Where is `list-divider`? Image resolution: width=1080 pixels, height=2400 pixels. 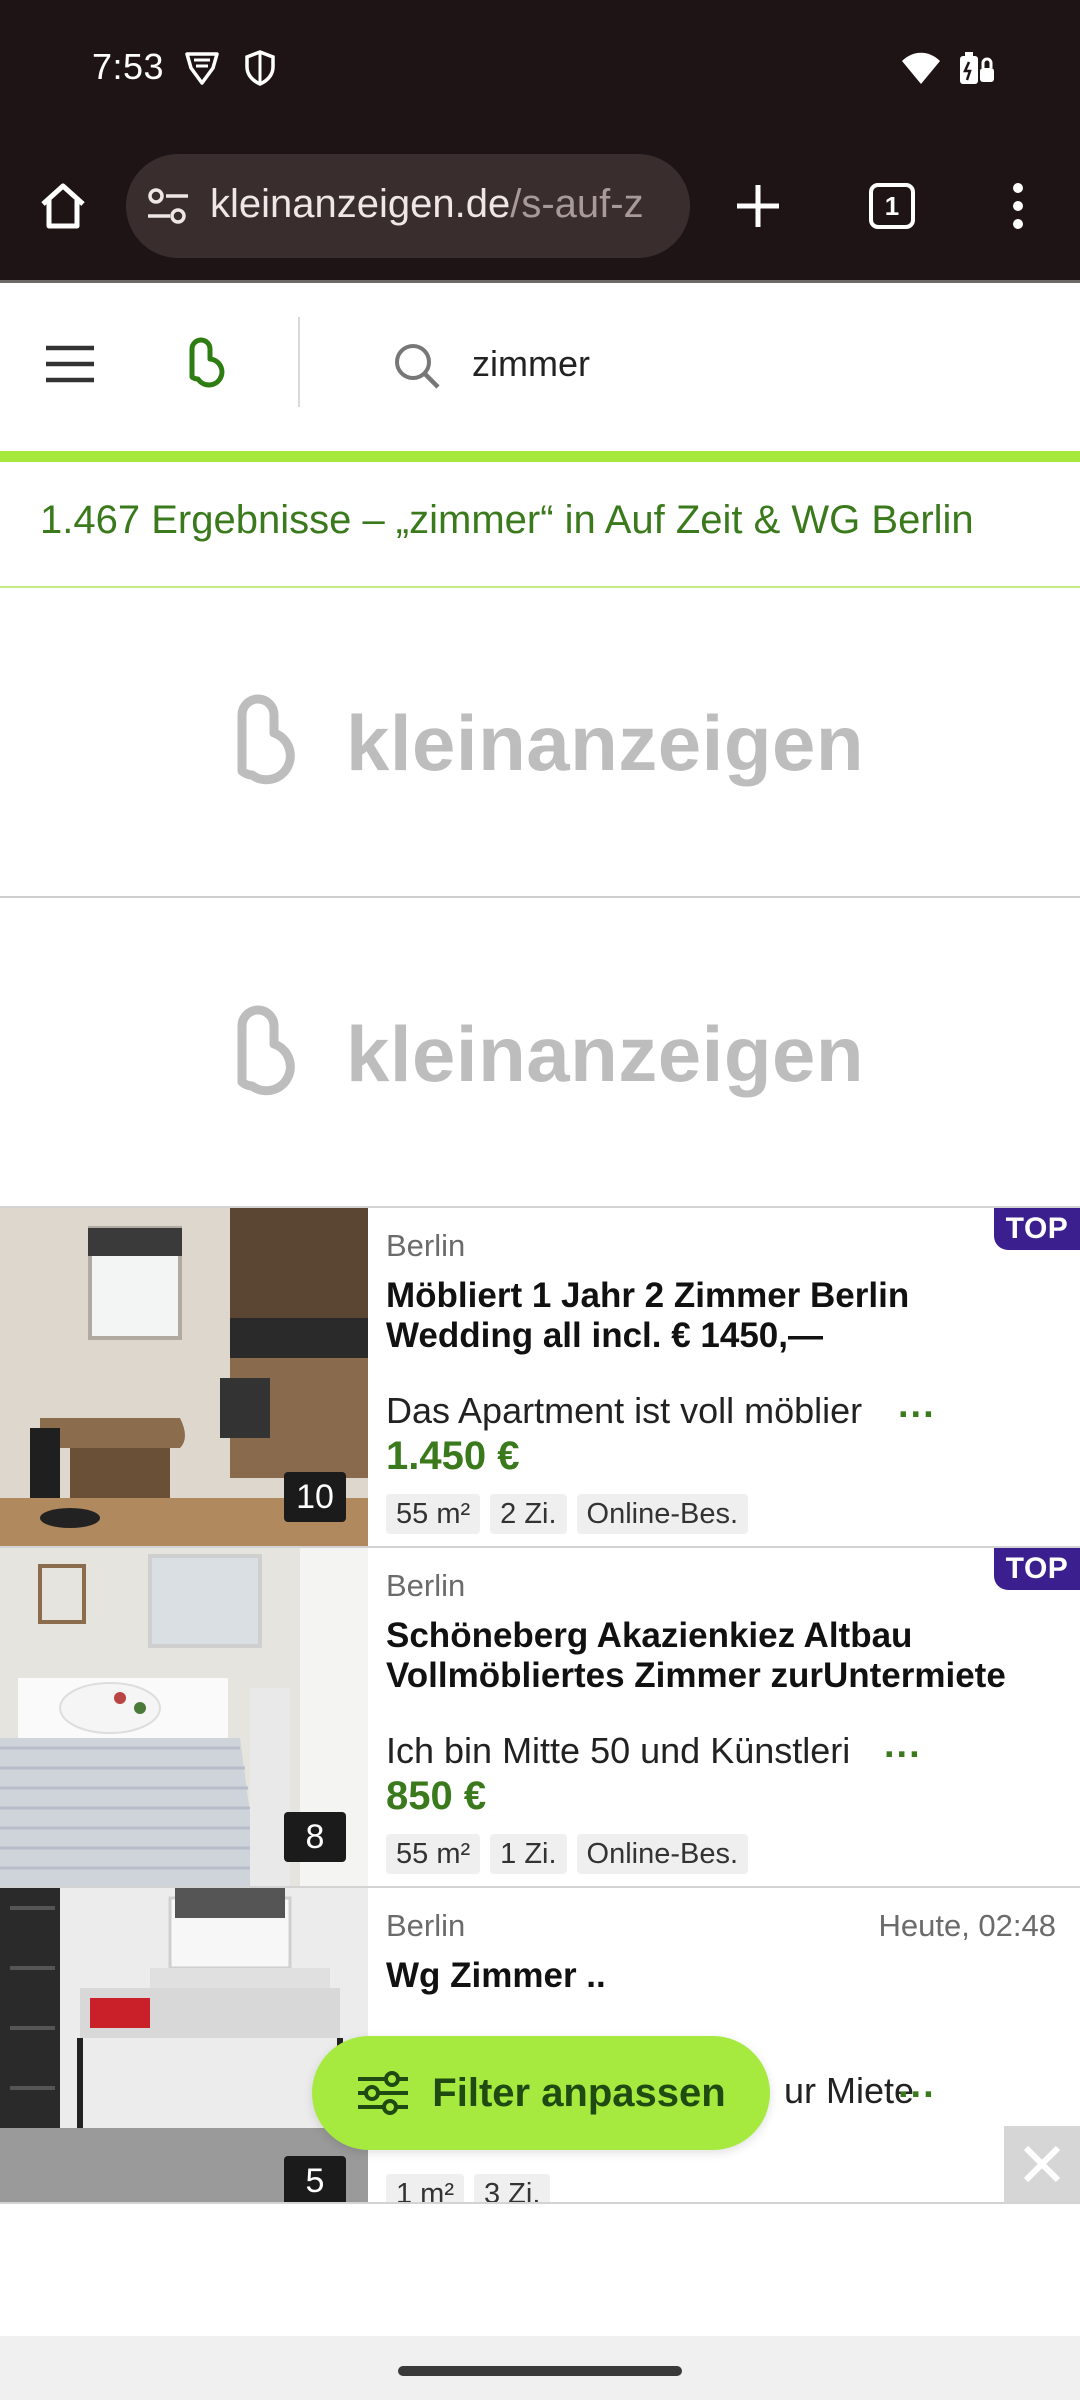
list-divider is located at coordinates (540, 2203).